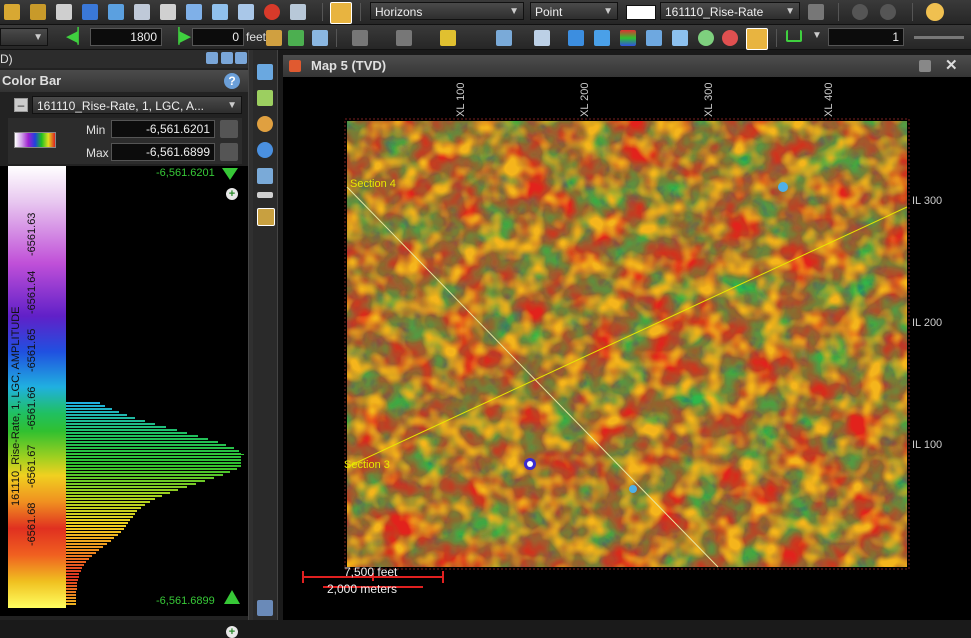 Image resolution: width=971 pixels, height=638 pixels. What do you see at coordinates (265, 150) in the screenshot?
I see `rotate-icon` at bounding box center [265, 150].